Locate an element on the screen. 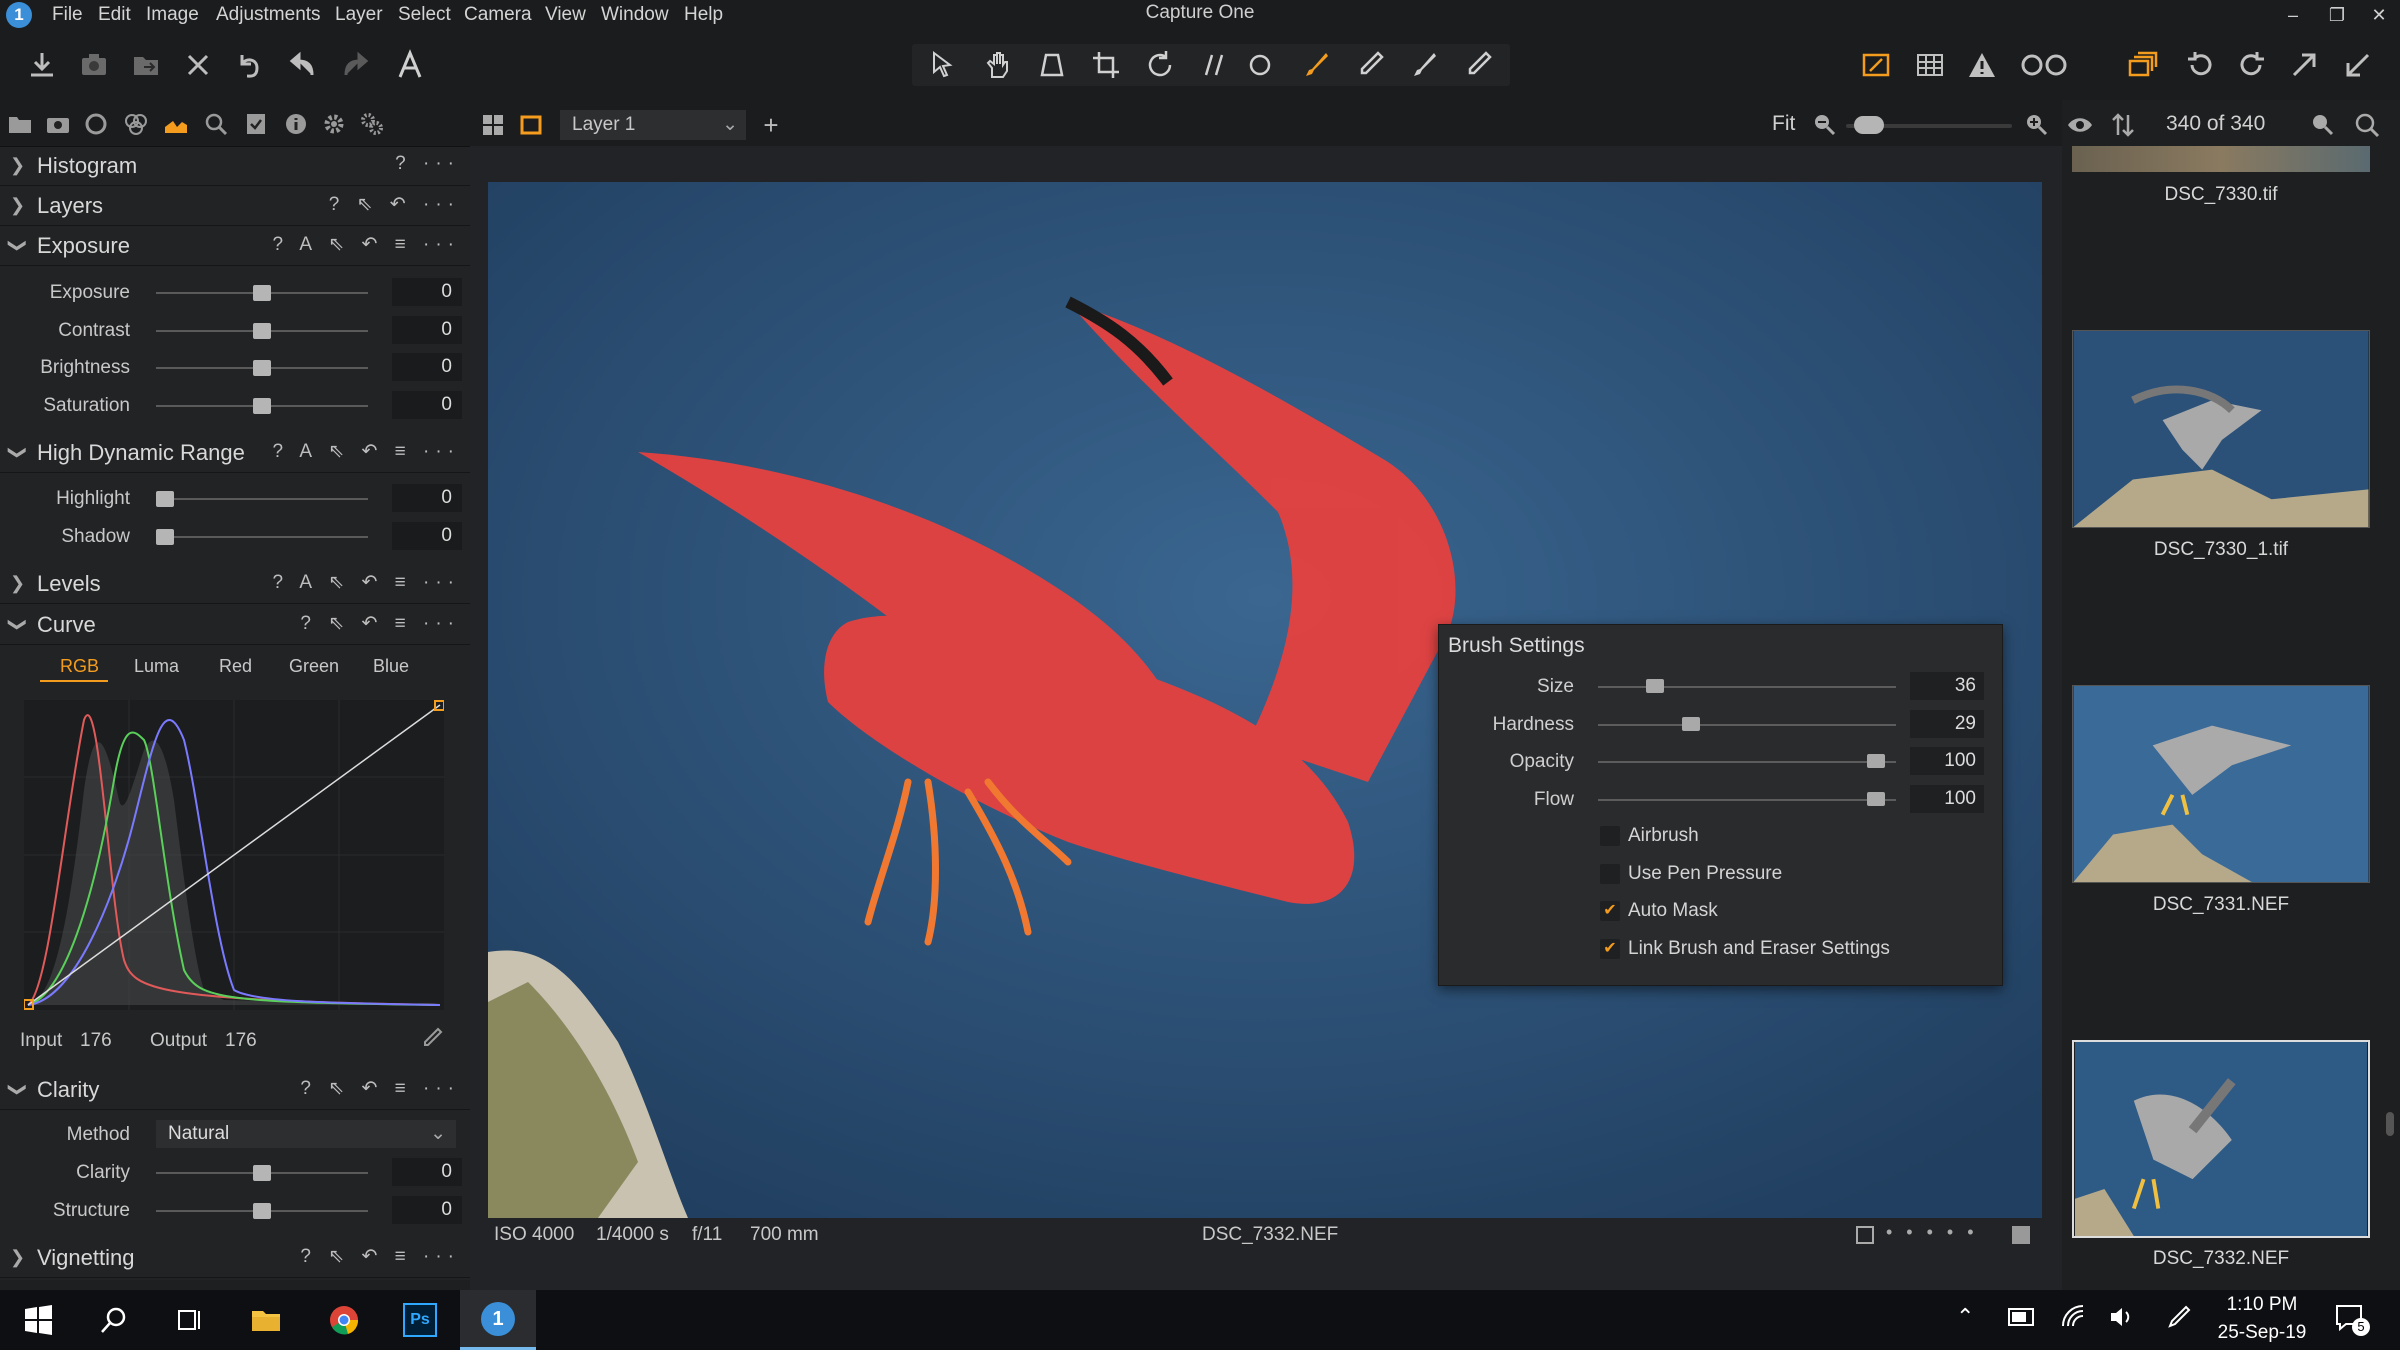 Image resolution: width=2400 pixels, height=1350 pixels. method-select: Natural ⌄ is located at coordinates (306, 1134).